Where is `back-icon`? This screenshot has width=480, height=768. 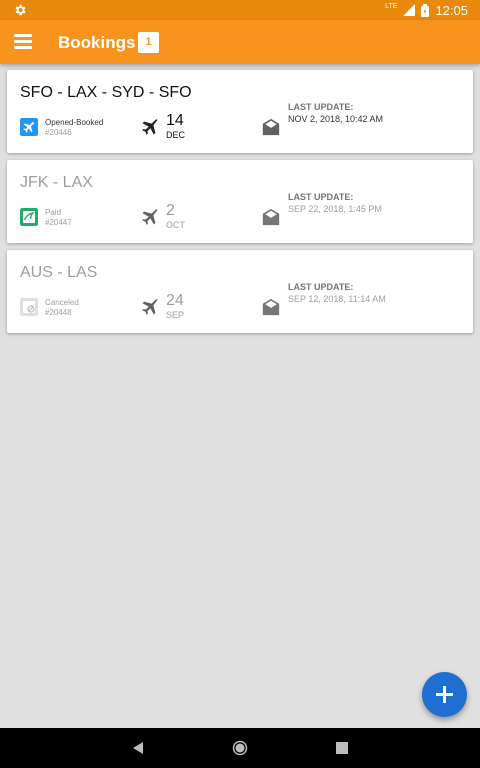
back-icon is located at coordinates (138, 748).